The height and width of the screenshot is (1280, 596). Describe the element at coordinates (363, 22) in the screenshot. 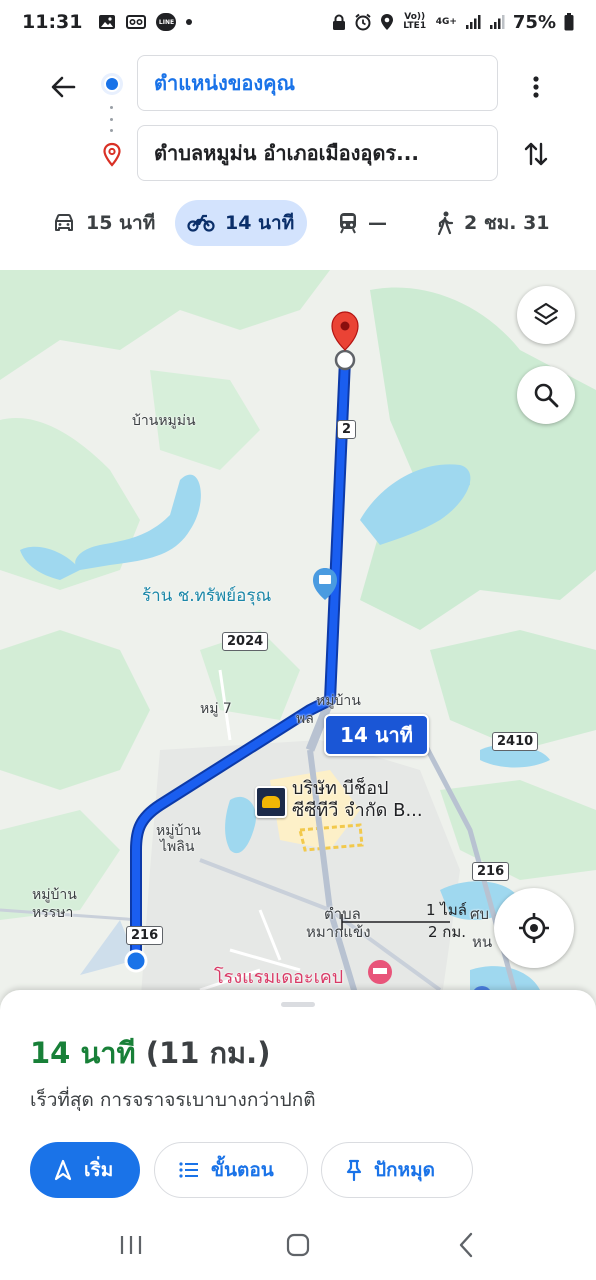

I see `alarm-icon` at that location.